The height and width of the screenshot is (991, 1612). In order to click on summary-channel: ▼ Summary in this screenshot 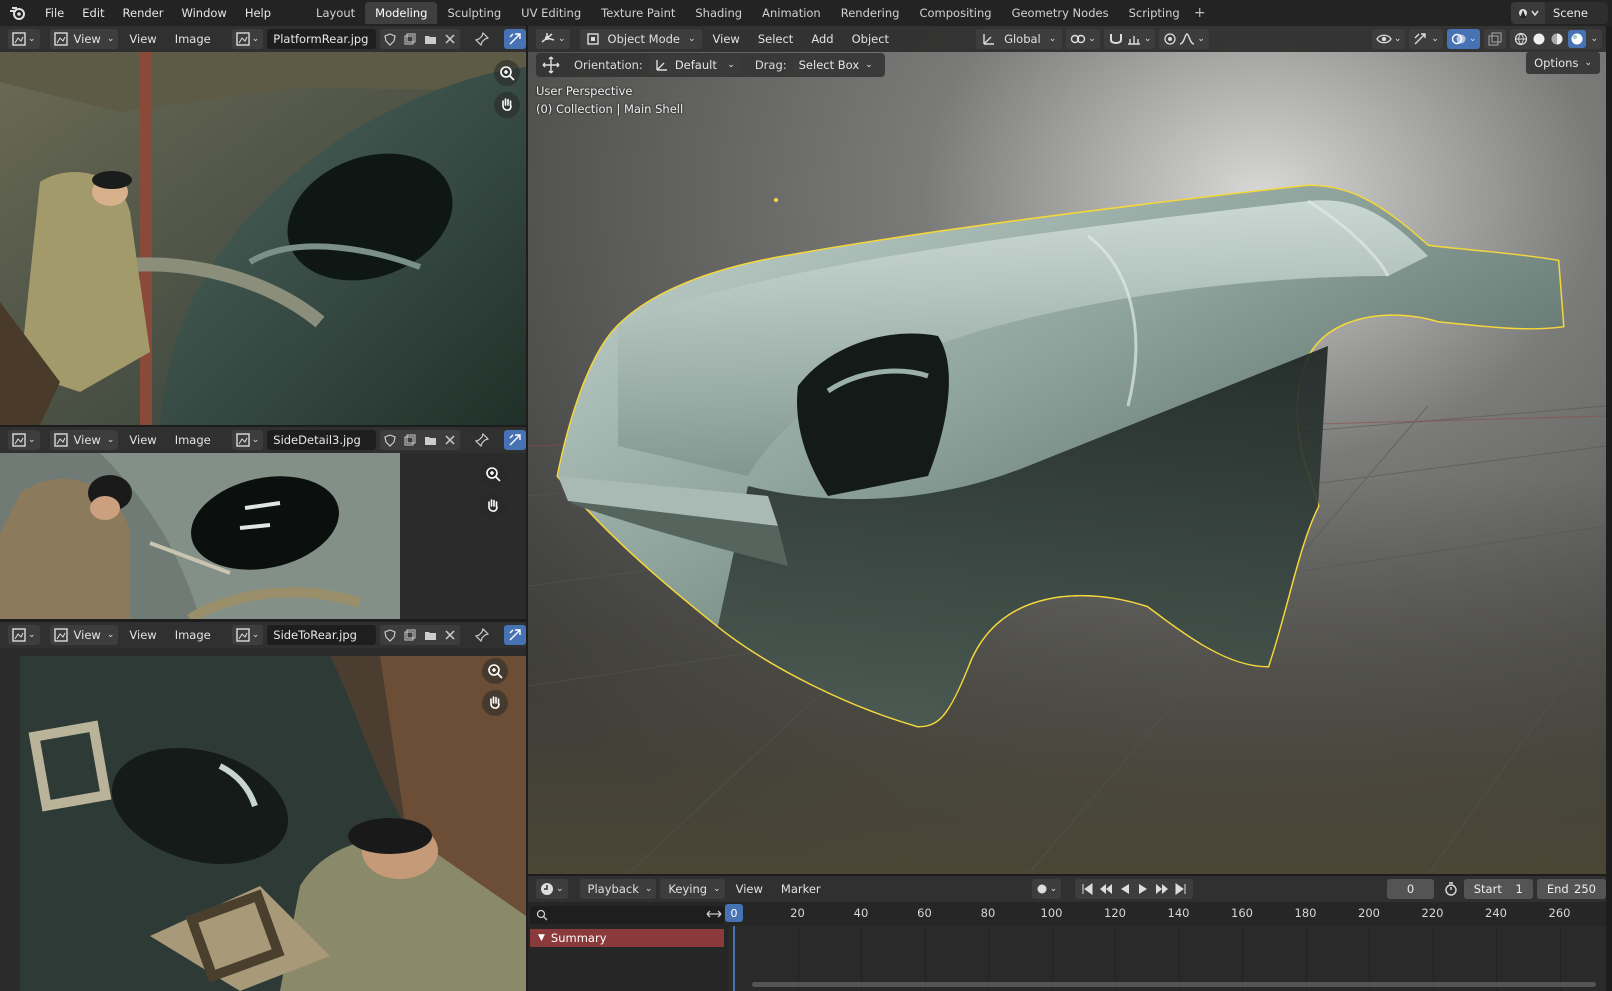, I will do `click(627, 938)`.